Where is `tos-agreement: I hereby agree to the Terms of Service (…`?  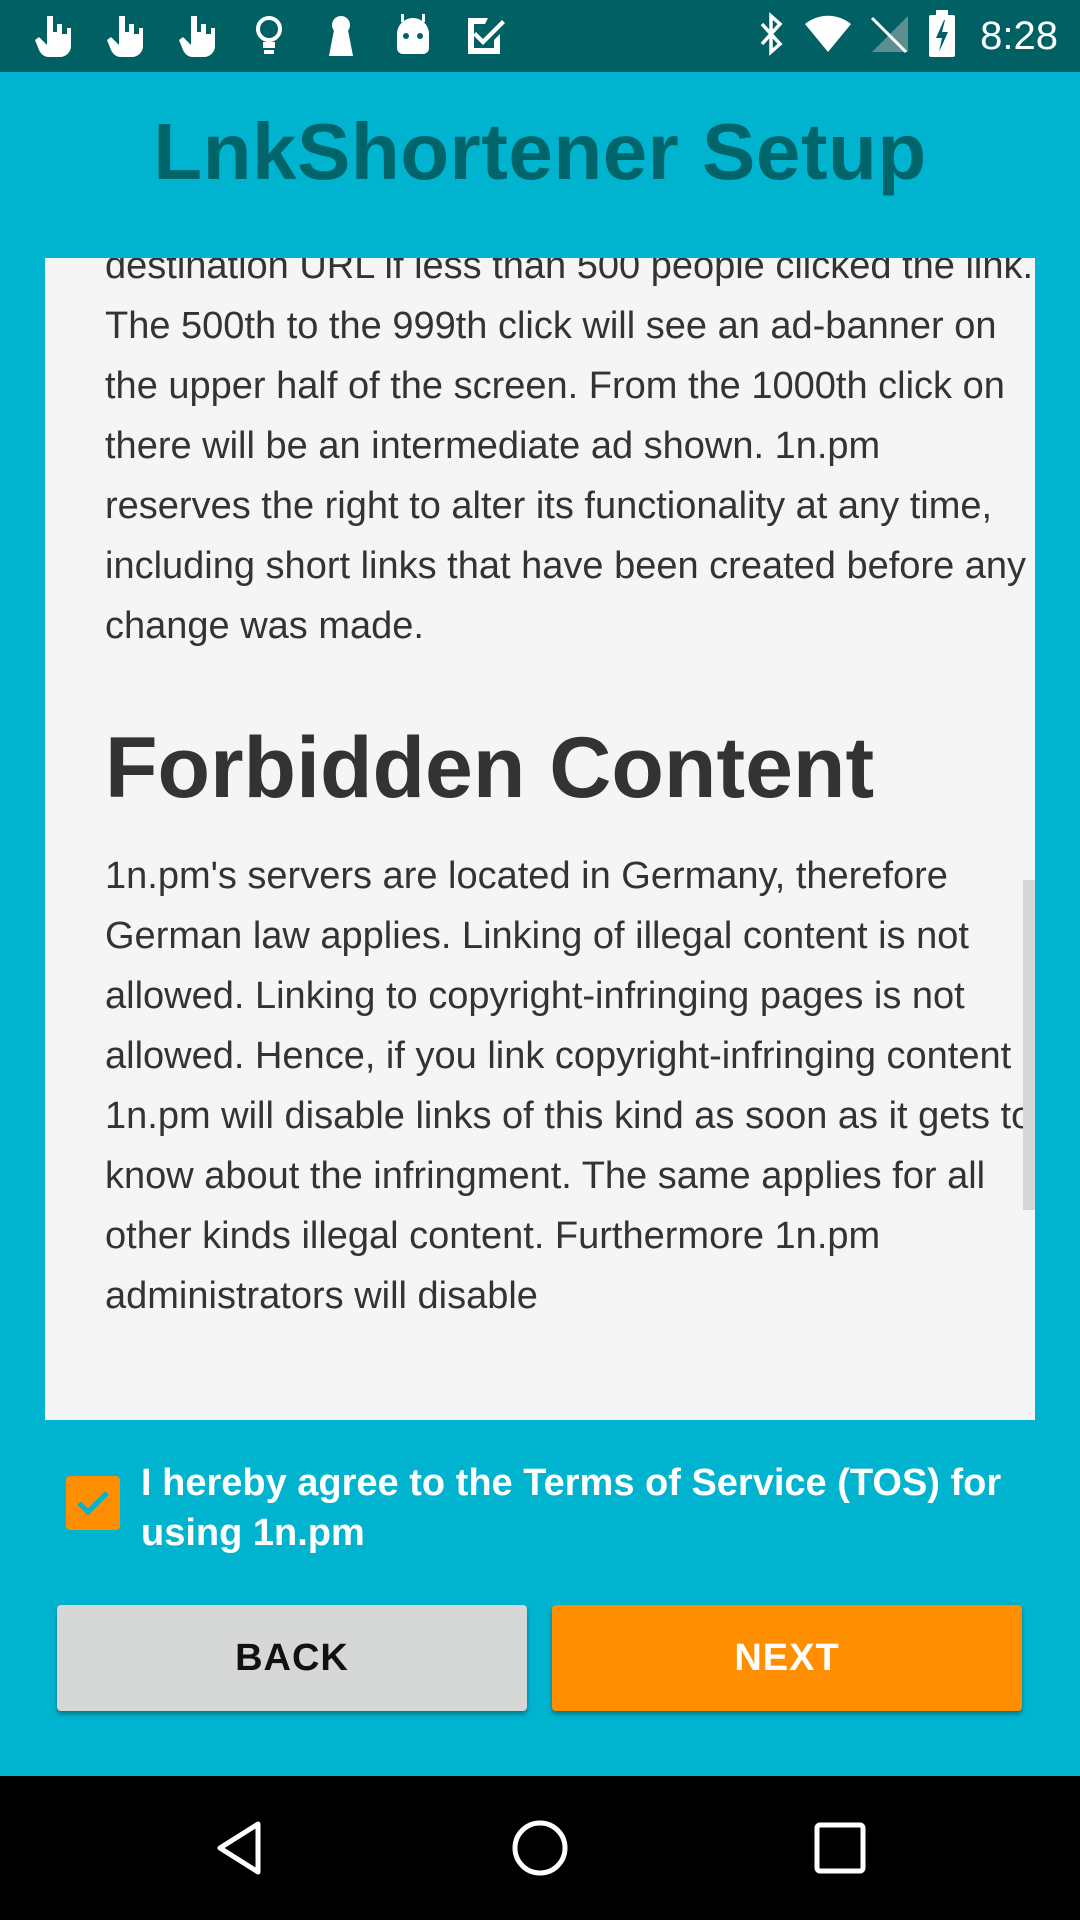
tos-agreement: I hereby agree to the Terms of Service (… is located at coordinates (546, 1513).